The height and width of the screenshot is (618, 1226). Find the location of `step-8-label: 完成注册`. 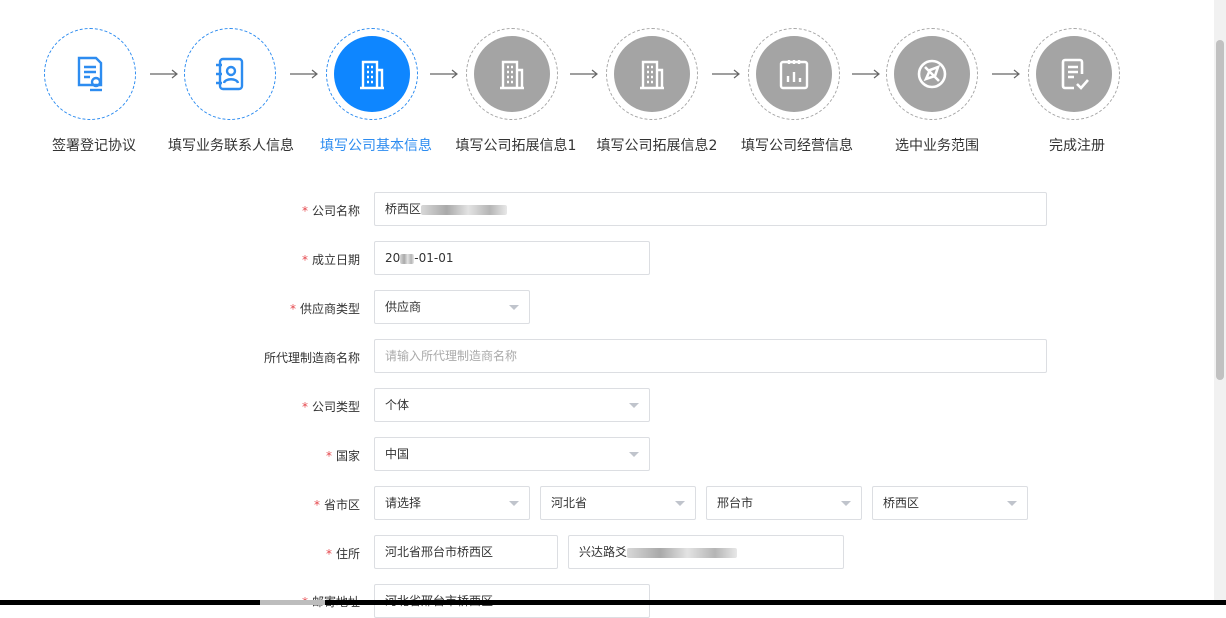

step-8-label: 完成注册 is located at coordinates (1077, 145).